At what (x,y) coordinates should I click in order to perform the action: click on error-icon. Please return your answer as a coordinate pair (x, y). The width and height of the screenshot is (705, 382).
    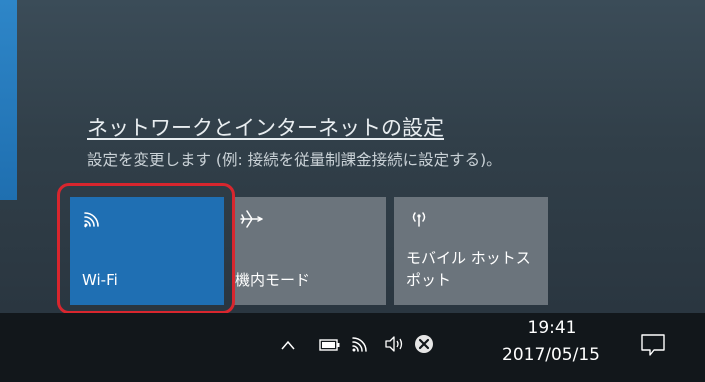
    Looking at the image, I should click on (424, 346).